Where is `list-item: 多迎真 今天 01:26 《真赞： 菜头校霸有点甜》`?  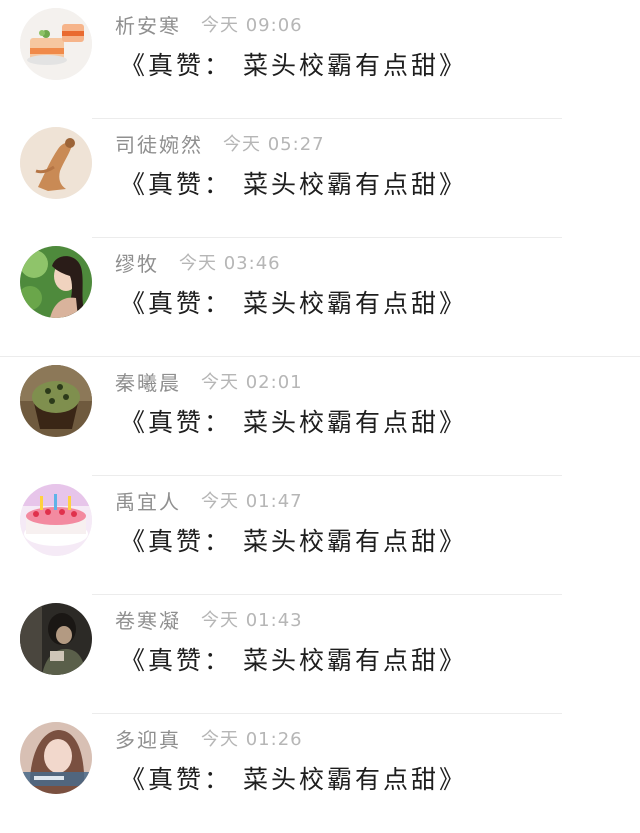
list-item: 多迎真 今天 01:26 《真赞： 菜头校霸有点甜》 is located at coordinates (320, 773).